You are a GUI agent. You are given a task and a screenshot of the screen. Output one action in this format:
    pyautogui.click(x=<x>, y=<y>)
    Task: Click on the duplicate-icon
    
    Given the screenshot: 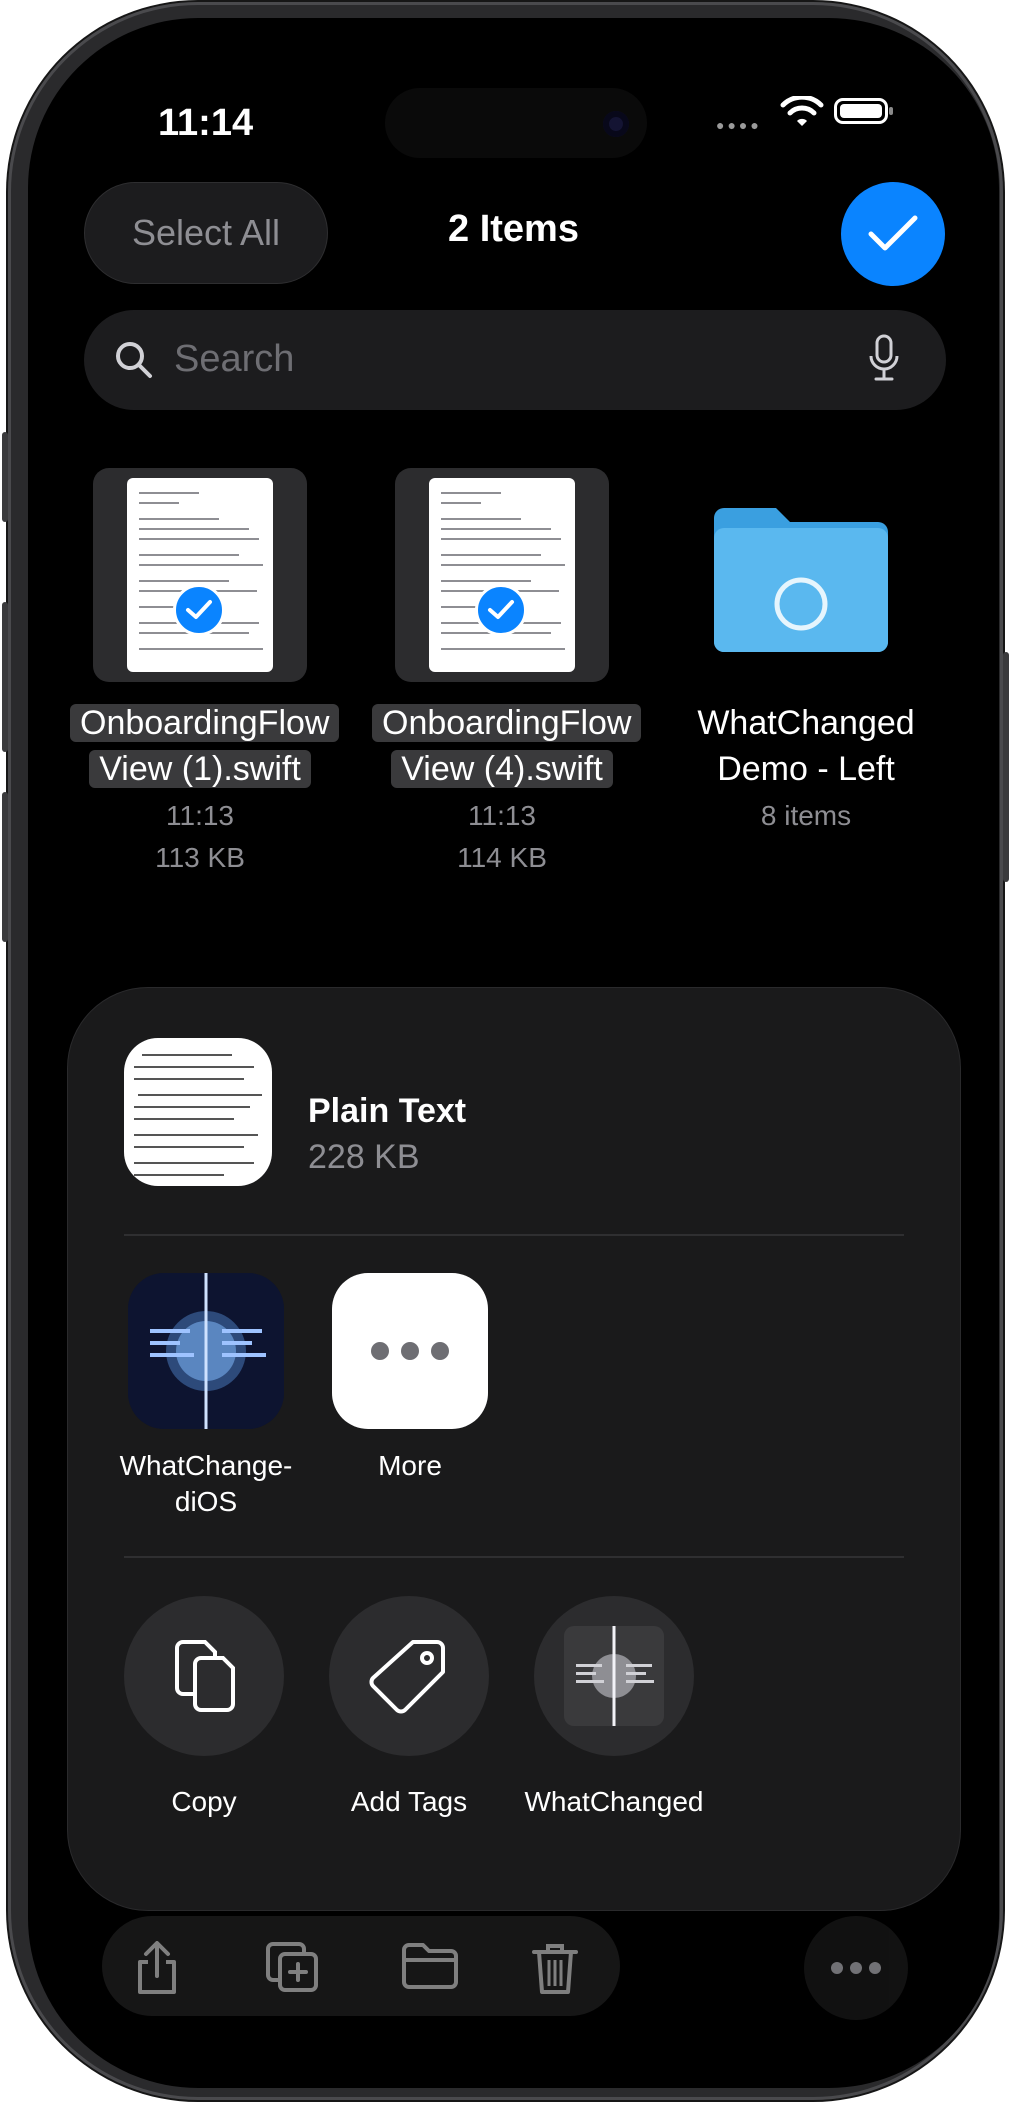 What is the action you would take?
    pyautogui.click(x=292, y=1967)
    